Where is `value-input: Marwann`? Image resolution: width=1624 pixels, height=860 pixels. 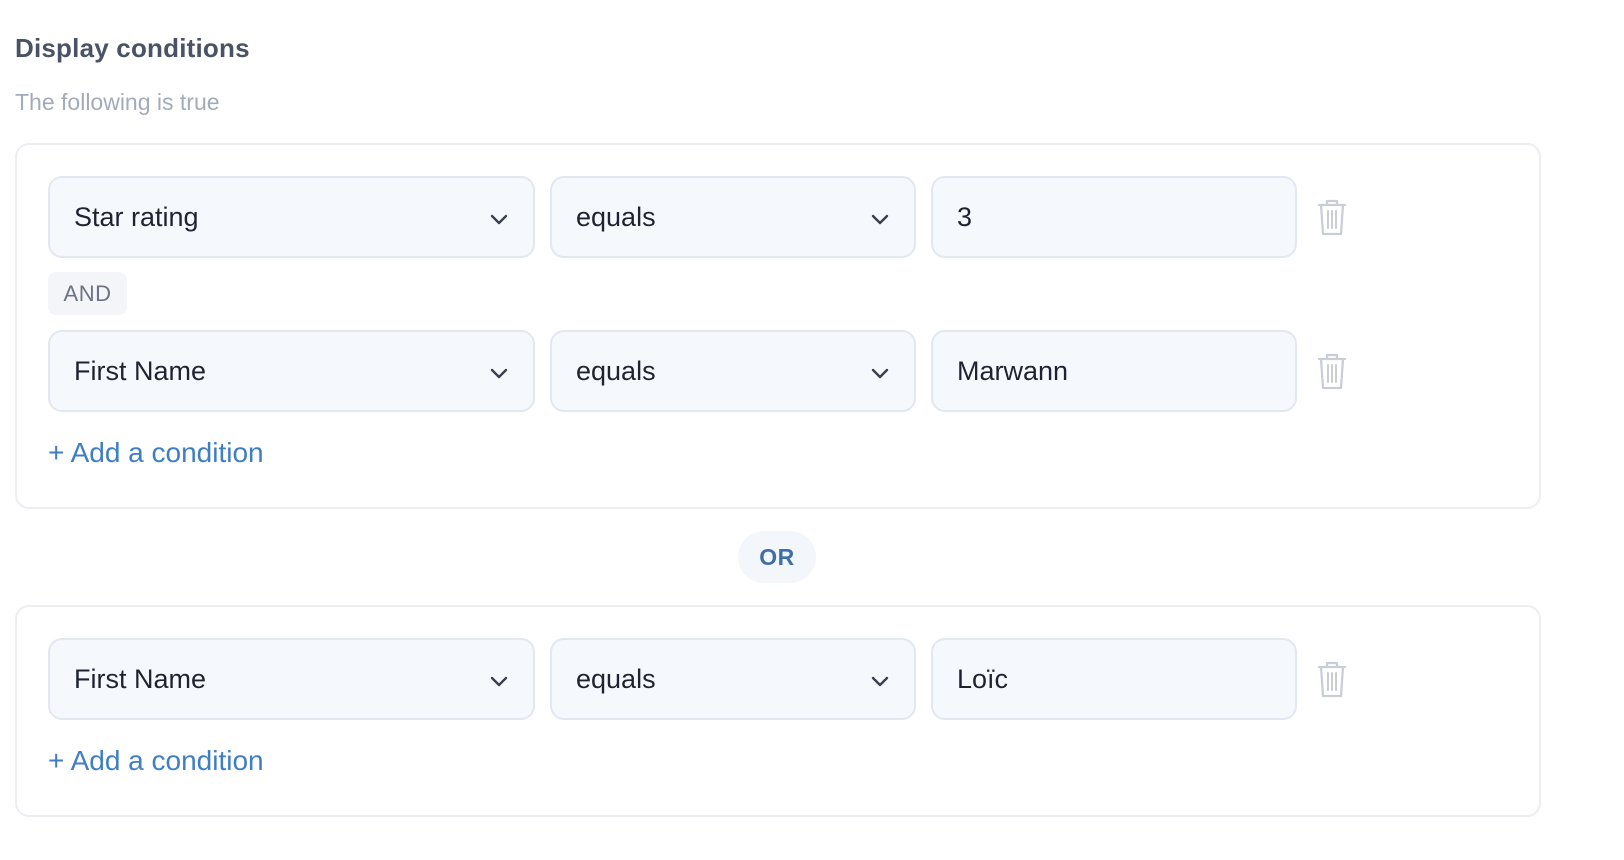
value-input: Marwann is located at coordinates (1114, 371).